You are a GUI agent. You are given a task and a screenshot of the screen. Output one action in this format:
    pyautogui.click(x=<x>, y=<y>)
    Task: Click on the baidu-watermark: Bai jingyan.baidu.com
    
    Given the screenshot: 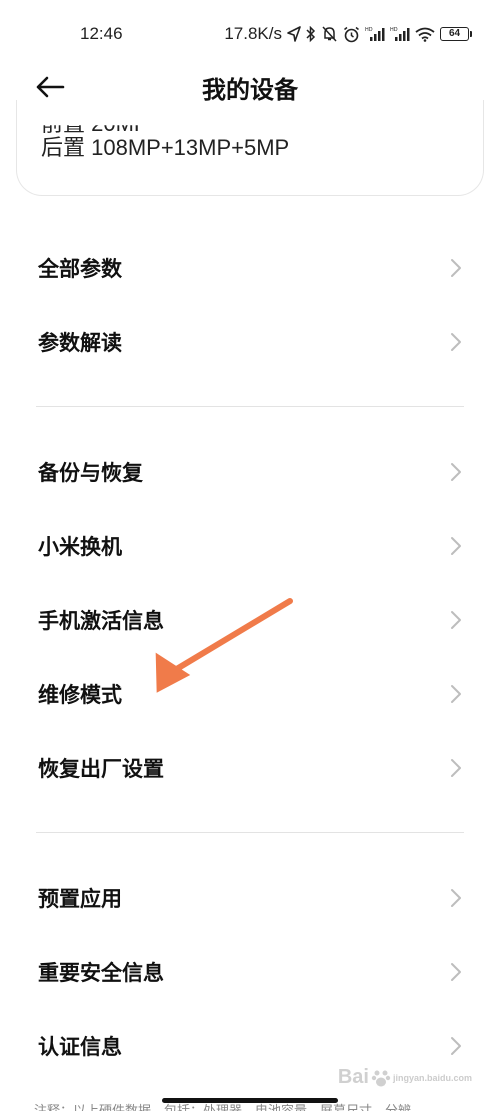 What is the action you would take?
    pyautogui.click(x=405, y=1077)
    